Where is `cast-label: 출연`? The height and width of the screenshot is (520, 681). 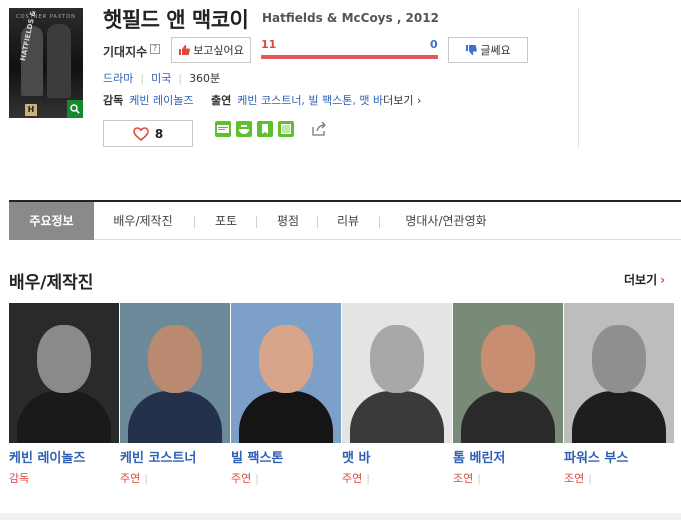 cast-label: 출연 is located at coordinates (221, 100).